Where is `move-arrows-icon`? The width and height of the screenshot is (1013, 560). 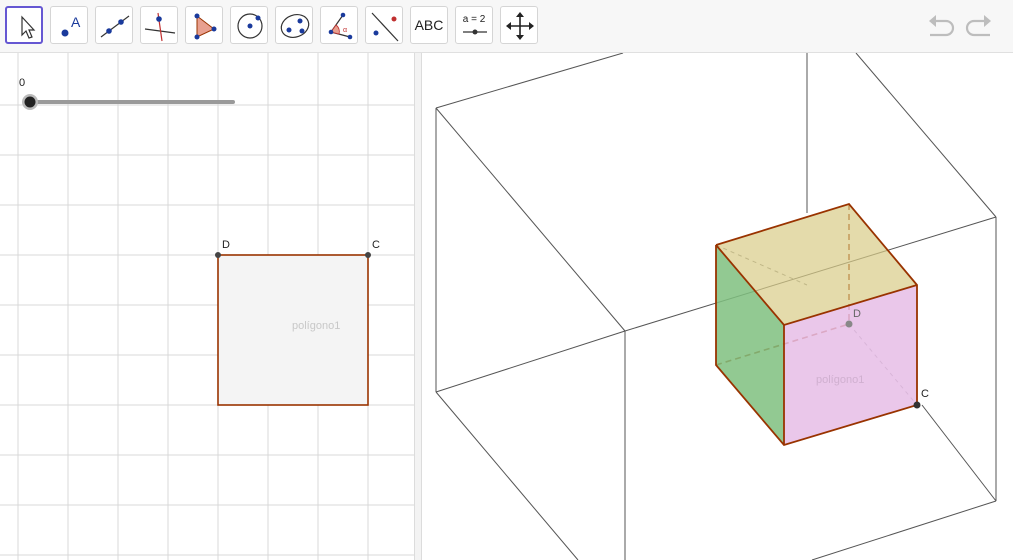 move-arrows-icon is located at coordinates (520, 26).